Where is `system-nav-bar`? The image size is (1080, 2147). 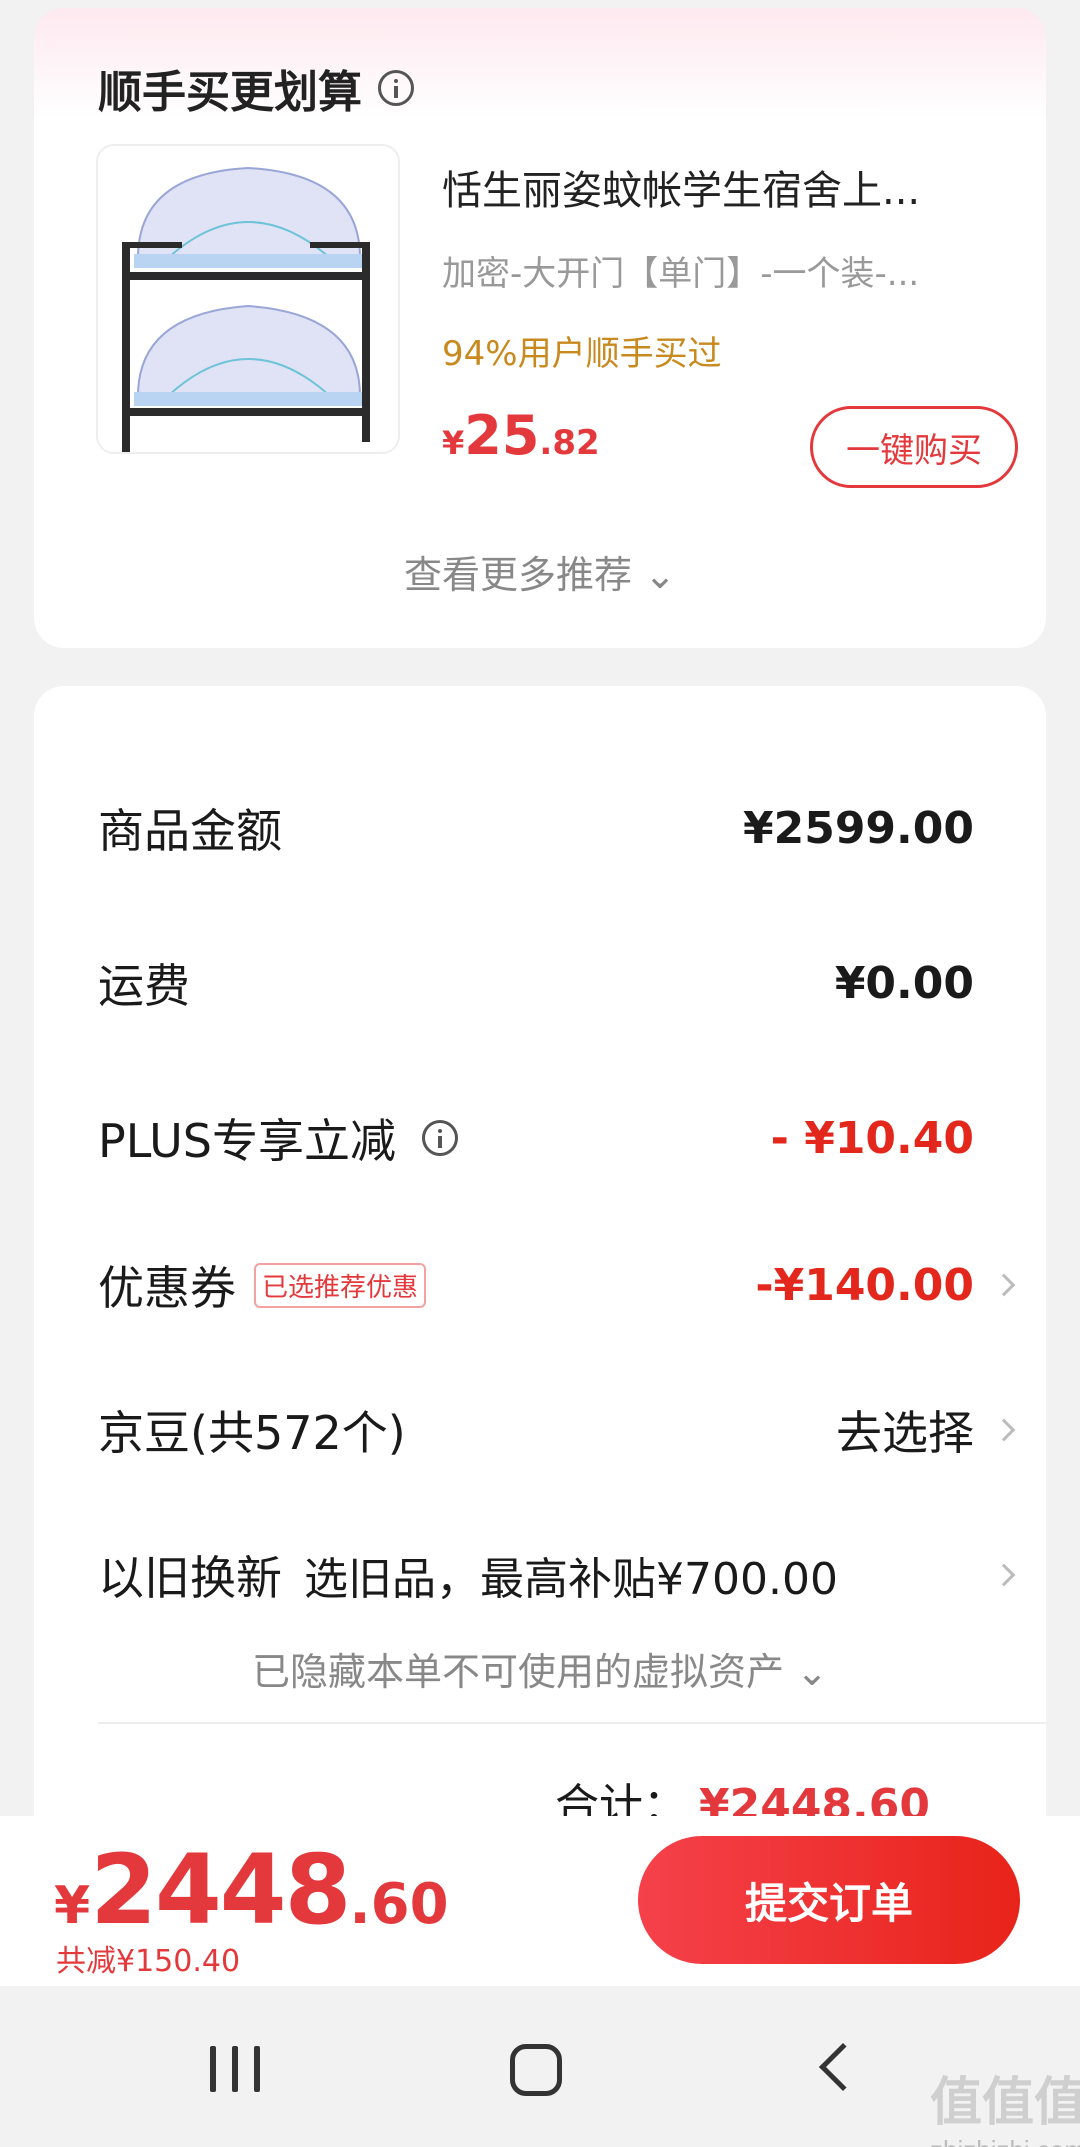
system-nav-bar is located at coordinates (540, 2066).